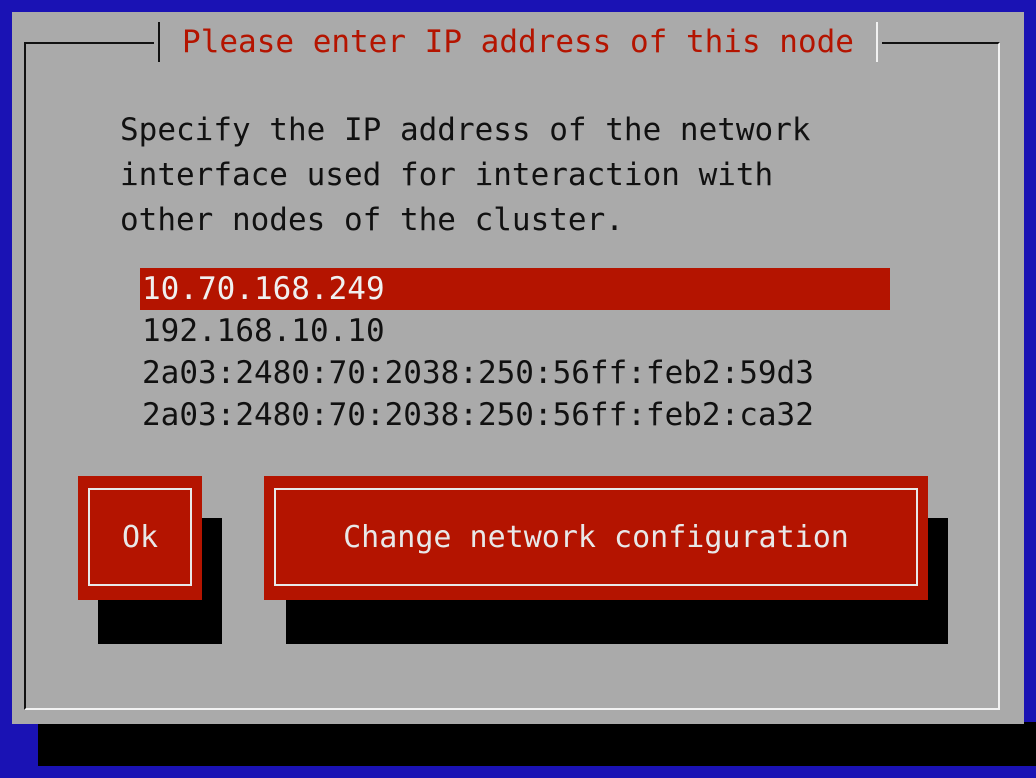 The image size is (1036, 778). What do you see at coordinates (372, 220) in the screenshot?
I see `description-line: other nodes of the cluster.` at bounding box center [372, 220].